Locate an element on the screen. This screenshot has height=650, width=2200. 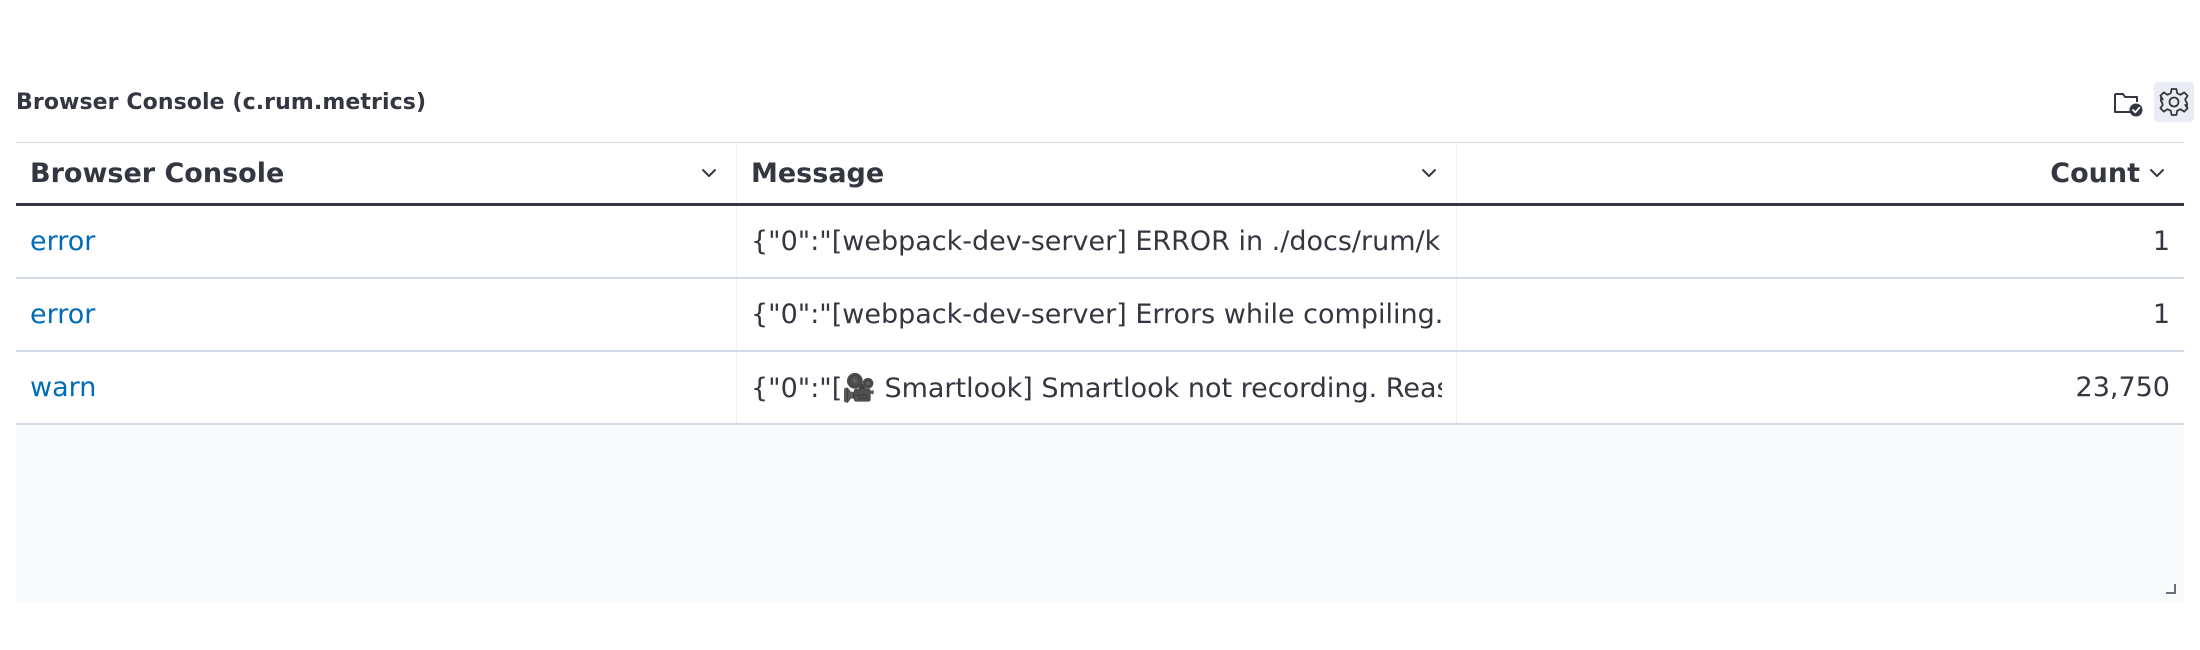
settings-button is located at coordinates (2174, 102).